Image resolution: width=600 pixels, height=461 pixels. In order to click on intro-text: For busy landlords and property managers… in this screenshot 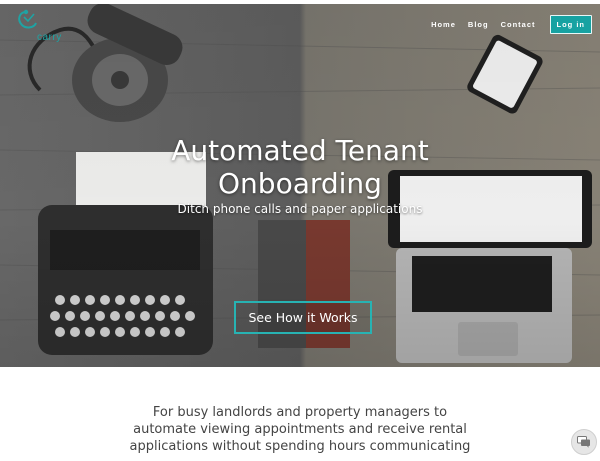, I will do `click(300, 429)`.